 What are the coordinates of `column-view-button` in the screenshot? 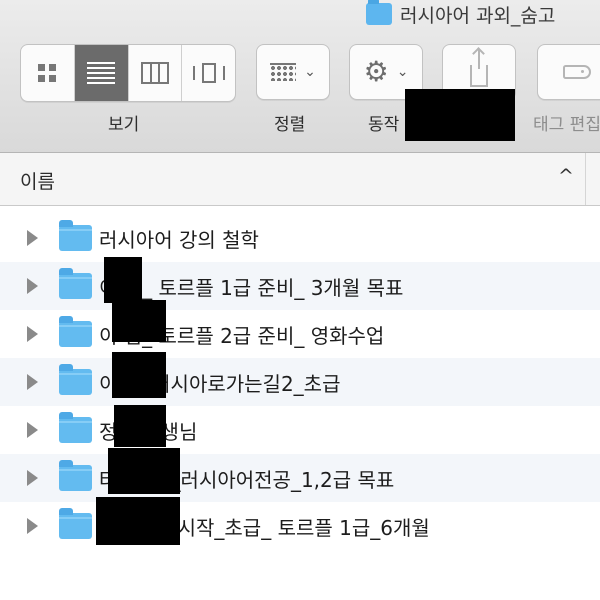 It's located at (156, 73).